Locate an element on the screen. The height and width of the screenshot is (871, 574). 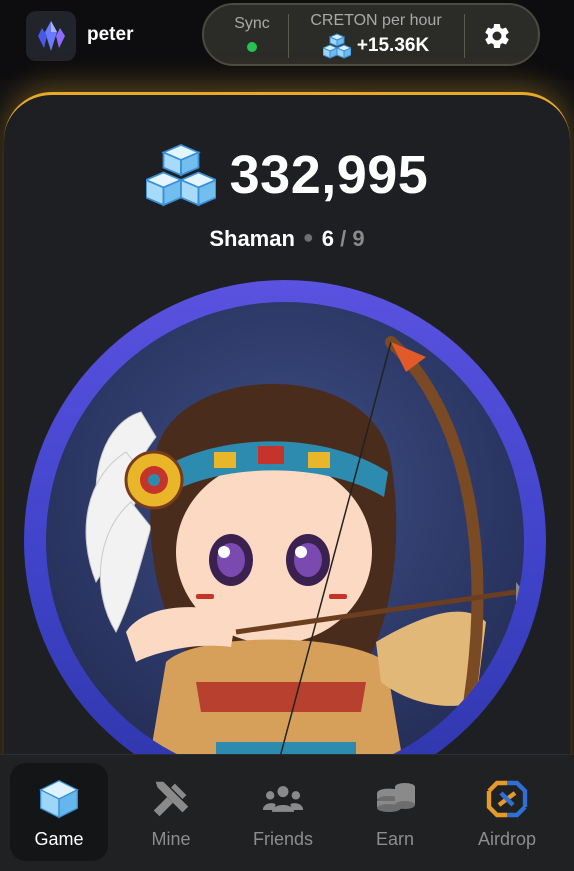
balance: 332,995 is located at coordinates (287, 175).